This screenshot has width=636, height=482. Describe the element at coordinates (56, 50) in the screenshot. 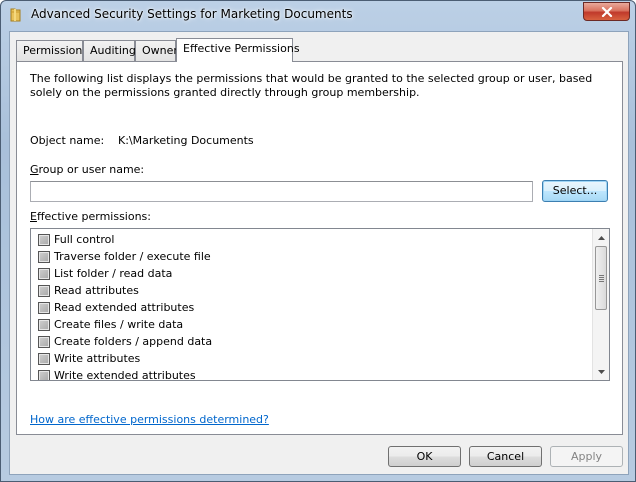

I see `tab-label: Permissions` at that location.